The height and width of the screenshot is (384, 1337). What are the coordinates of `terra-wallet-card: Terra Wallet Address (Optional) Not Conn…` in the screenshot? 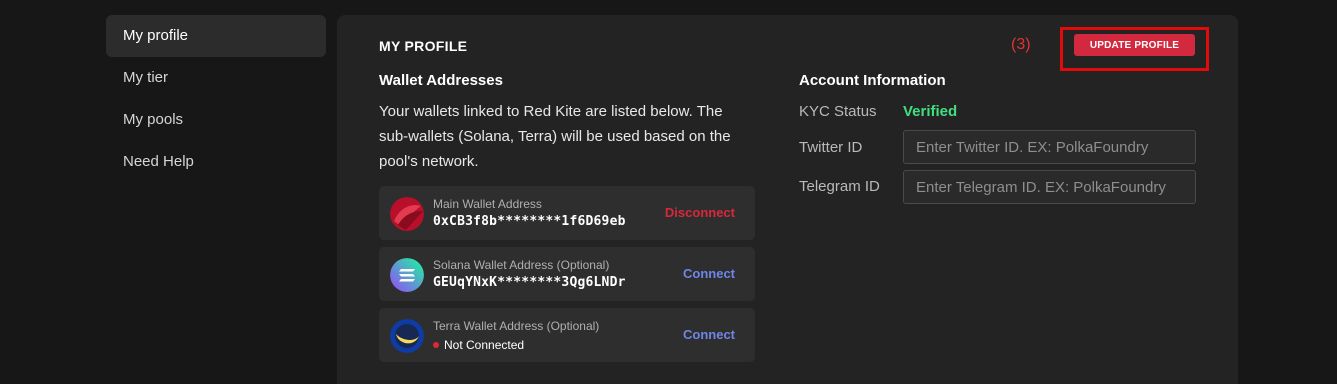 It's located at (567, 335).